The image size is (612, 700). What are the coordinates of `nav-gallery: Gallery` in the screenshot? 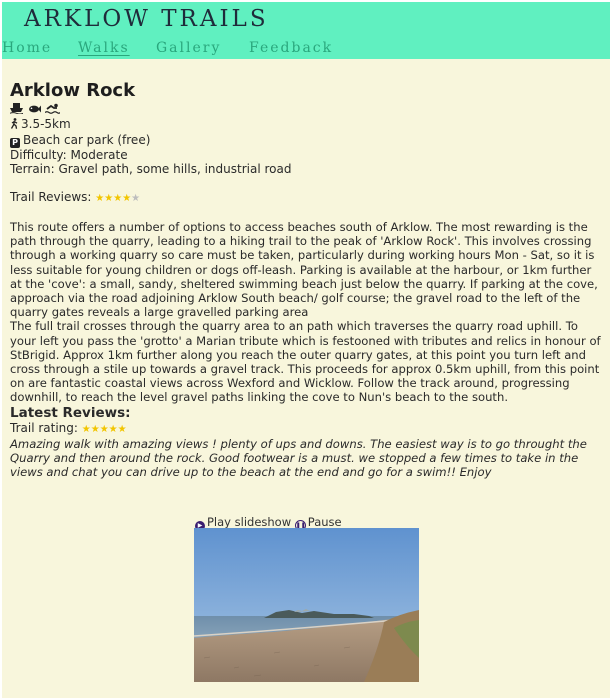 It's located at (188, 48).